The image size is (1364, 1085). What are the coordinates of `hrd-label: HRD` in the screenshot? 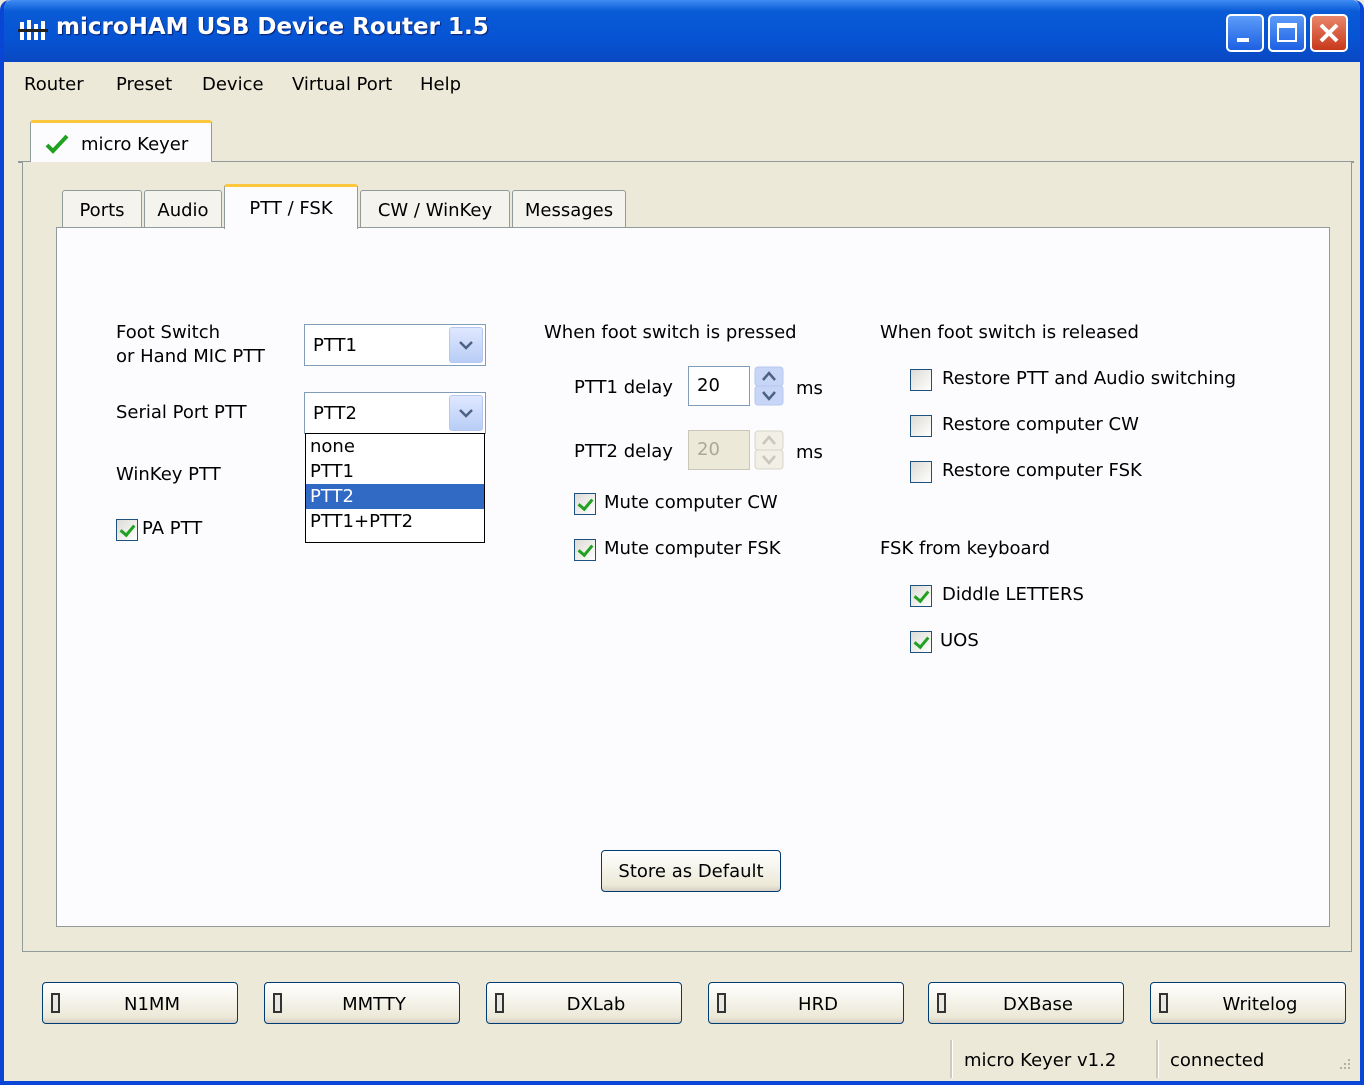 It's located at (818, 1004).